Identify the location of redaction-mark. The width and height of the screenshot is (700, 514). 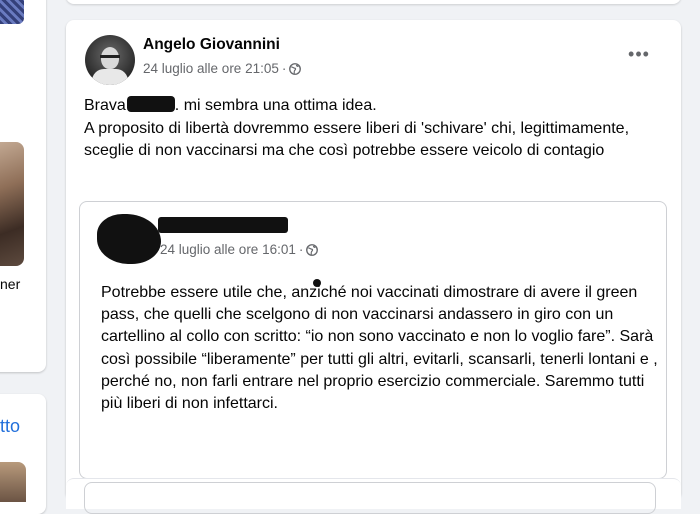
(150, 104).